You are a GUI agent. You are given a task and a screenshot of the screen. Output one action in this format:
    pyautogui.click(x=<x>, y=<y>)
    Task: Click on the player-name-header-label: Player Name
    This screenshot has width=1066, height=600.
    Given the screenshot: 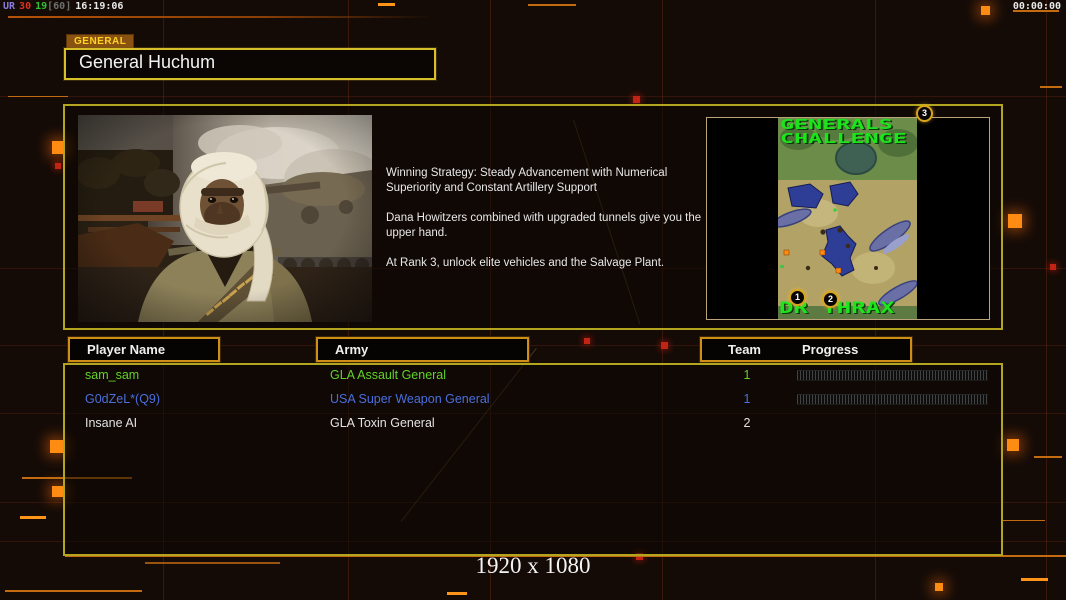 What is the action you would take?
    pyautogui.click(x=126, y=349)
    